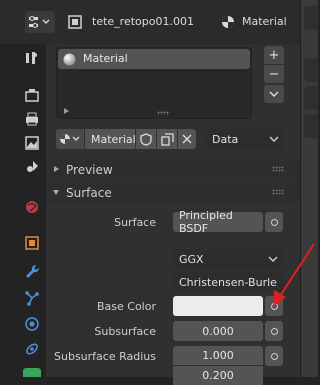  I want to click on link-dropdown-value: Data, so click(225, 139).